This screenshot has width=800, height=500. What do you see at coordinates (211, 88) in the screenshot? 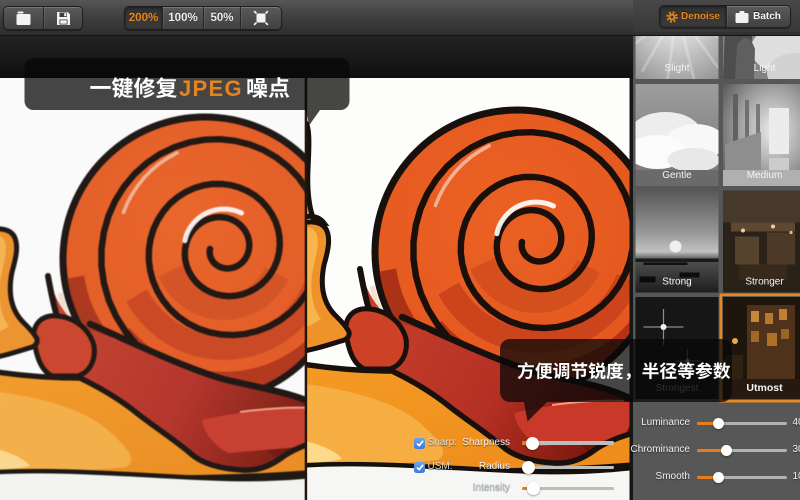
I see `svg-text: JPEG` at bounding box center [211, 88].